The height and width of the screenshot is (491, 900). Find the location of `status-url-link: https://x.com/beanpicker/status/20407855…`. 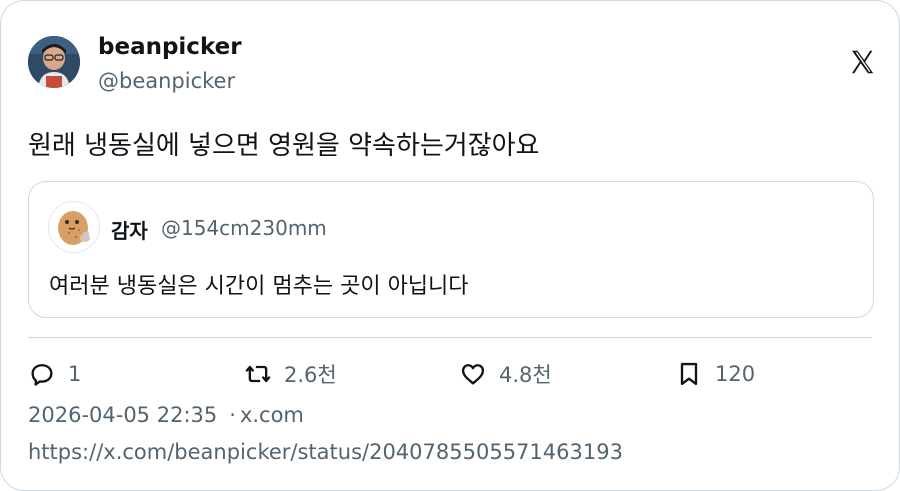

status-url-link: https://x.com/beanpicker/status/20407855… is located at coordinates (325, 452).